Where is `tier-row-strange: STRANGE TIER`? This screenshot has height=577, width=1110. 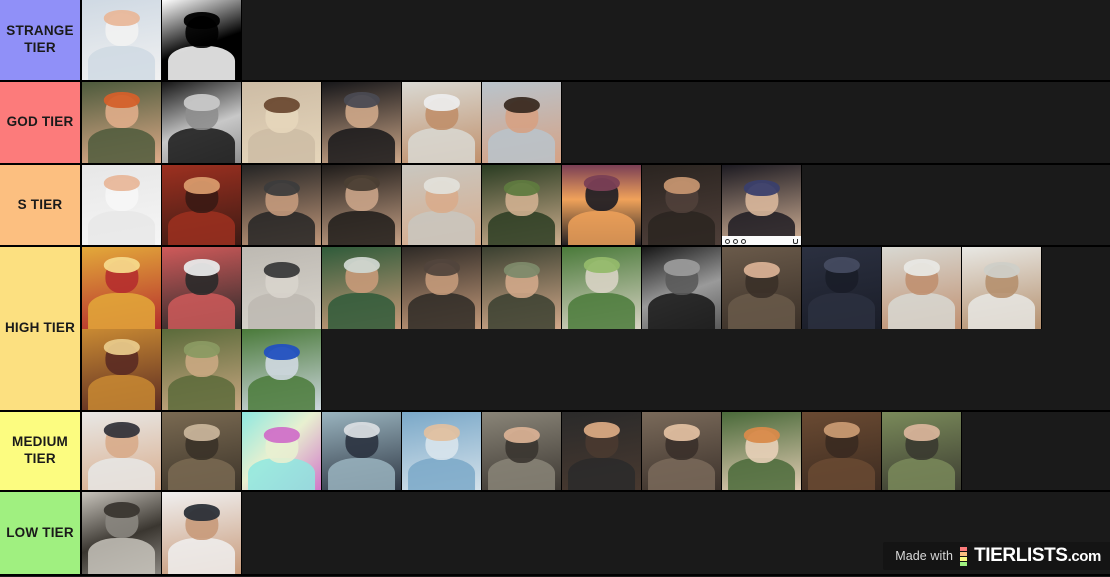 tier-row-strange: STRANGE TIER is located at coordinates (555, 41).